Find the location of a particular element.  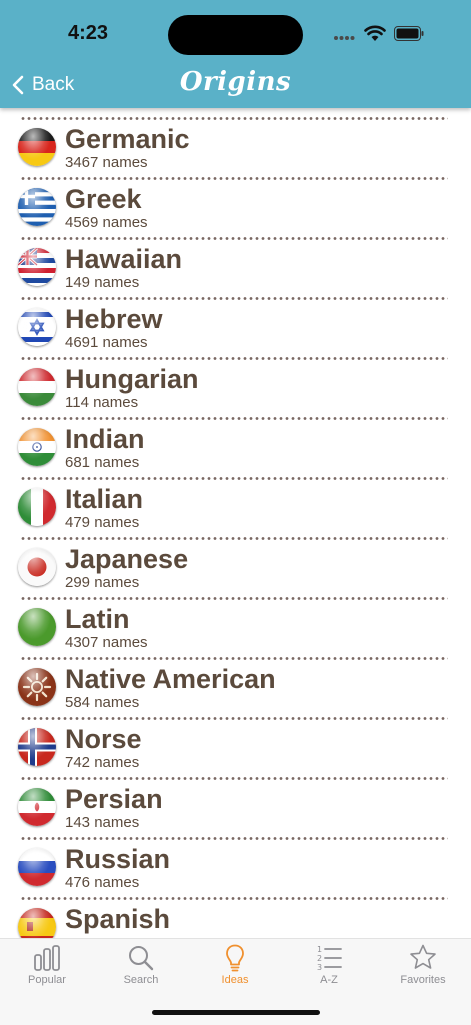

origin-name: Hungarian is located at coordinates (132, 379).